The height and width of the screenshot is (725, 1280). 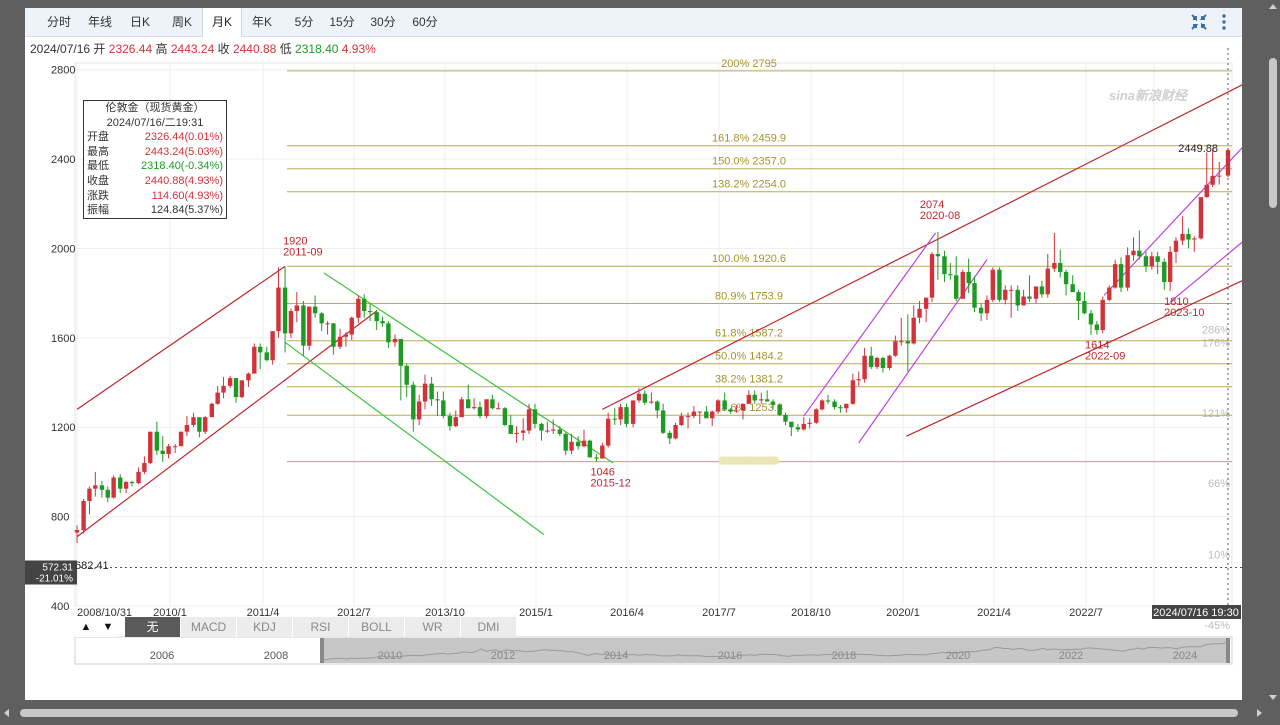 I want to click on navigator-year-label: 2016, so click(x=730, y=656).